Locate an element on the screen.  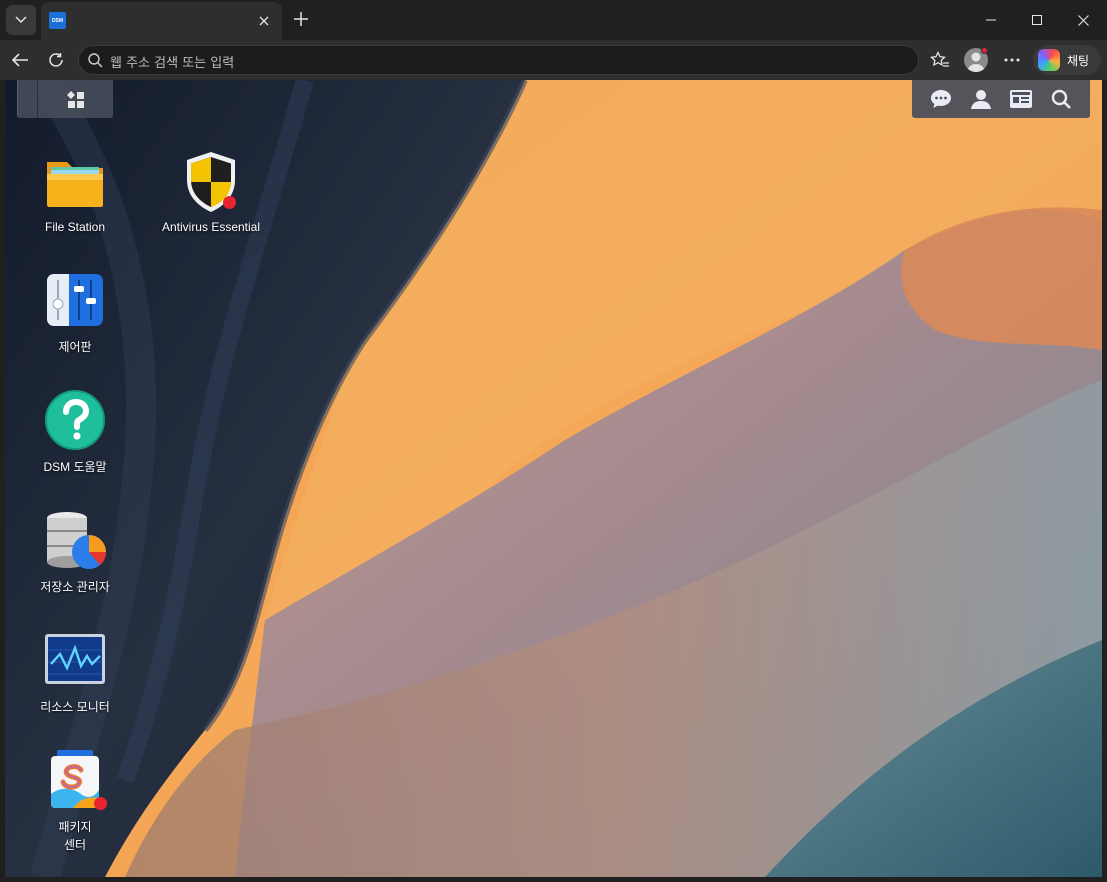
new-tab-button is located at coordinates (301, 19).